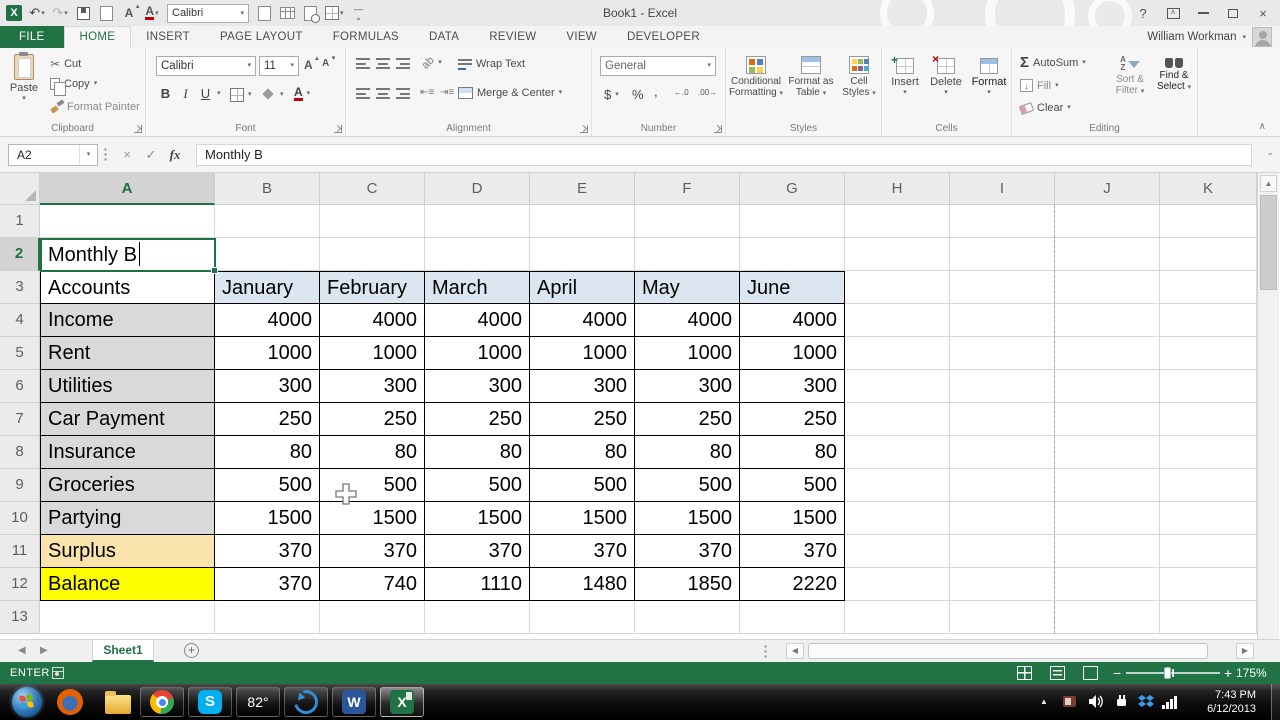 The height and width of the screenshot is (720, 1280). I want to click on bold-button: B, so click(165, 93).